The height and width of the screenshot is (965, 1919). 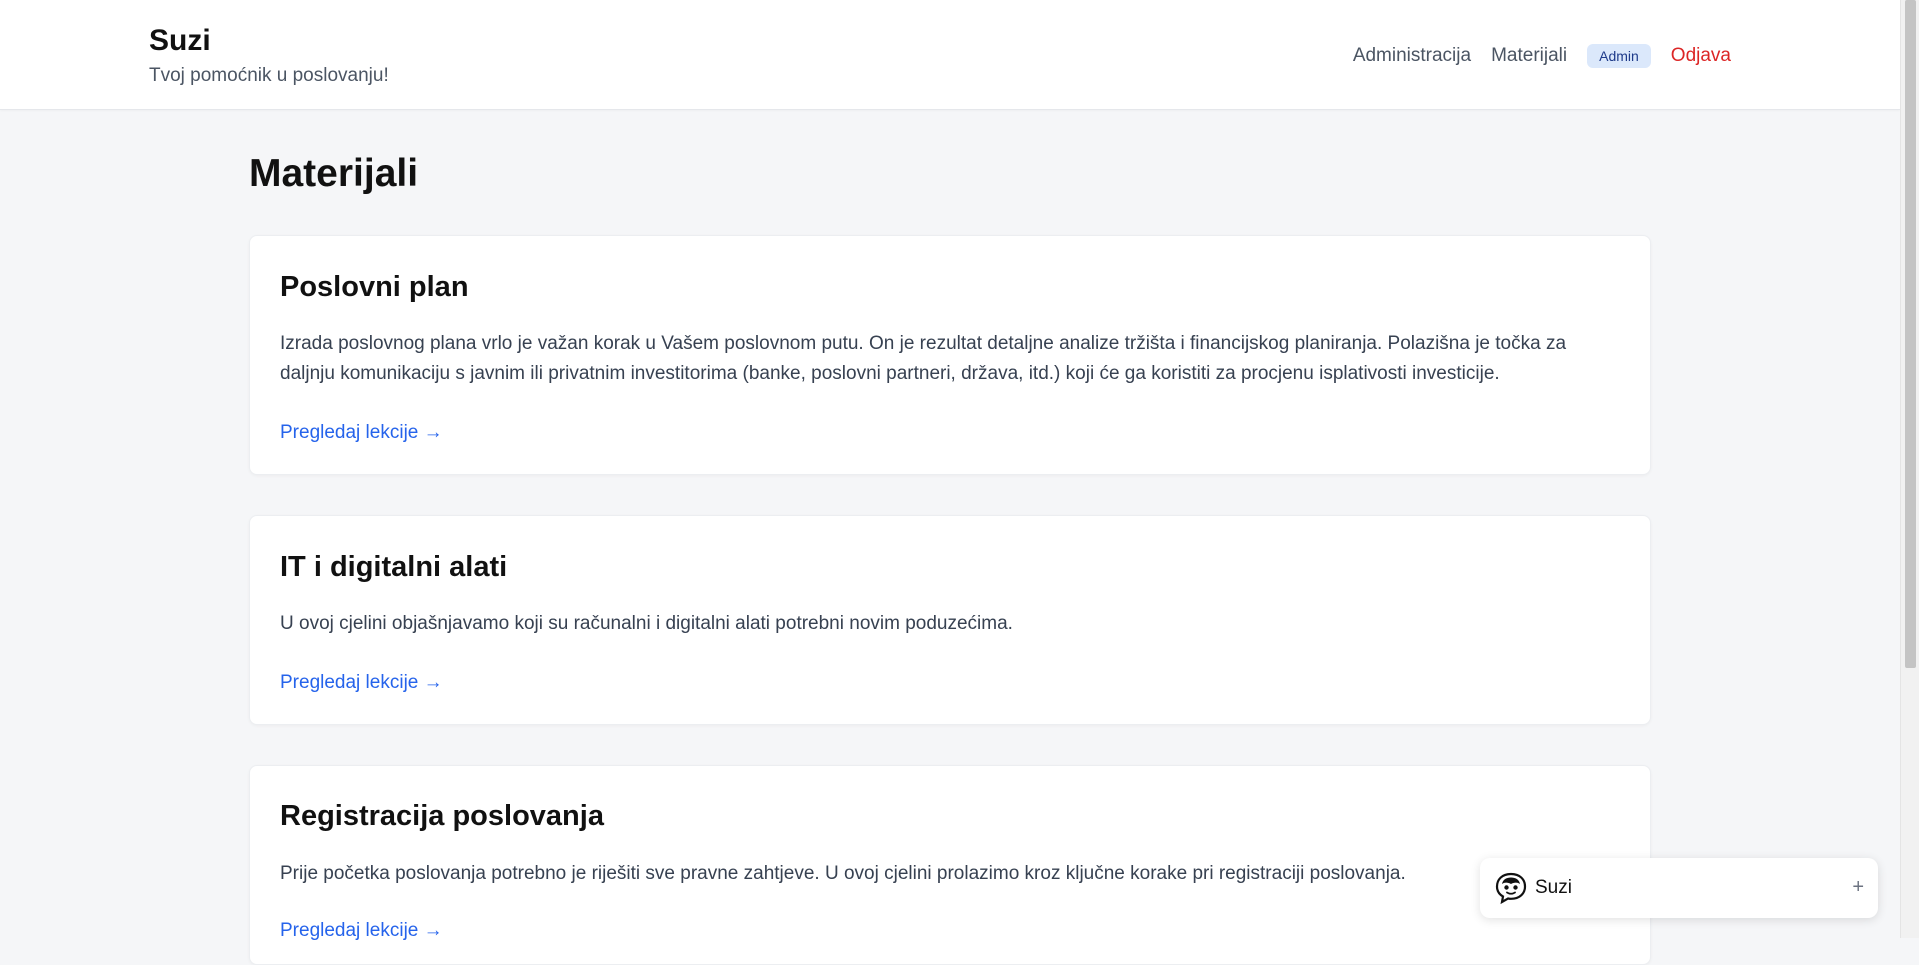 What do you see at coordinates (1910, 334) in the screenshot?
I see `scrollbar-thumb` at bounding box center [1910, 334].